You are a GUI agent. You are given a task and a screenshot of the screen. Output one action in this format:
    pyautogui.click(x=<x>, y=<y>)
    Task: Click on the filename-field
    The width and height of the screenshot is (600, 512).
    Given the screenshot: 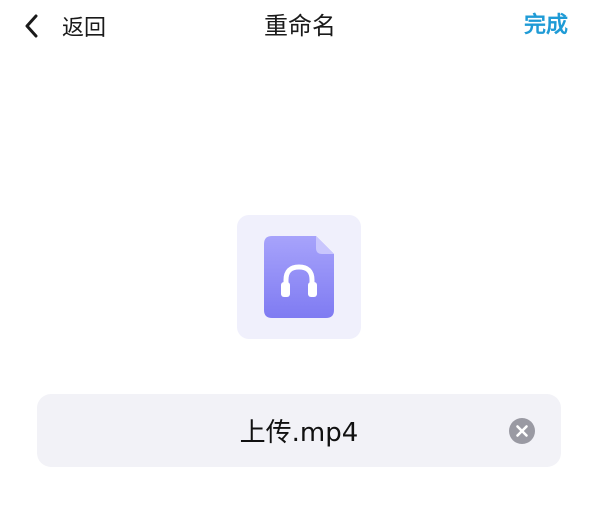 What is the action you would take?
    pyautogui.click(x=299, y=430)
    